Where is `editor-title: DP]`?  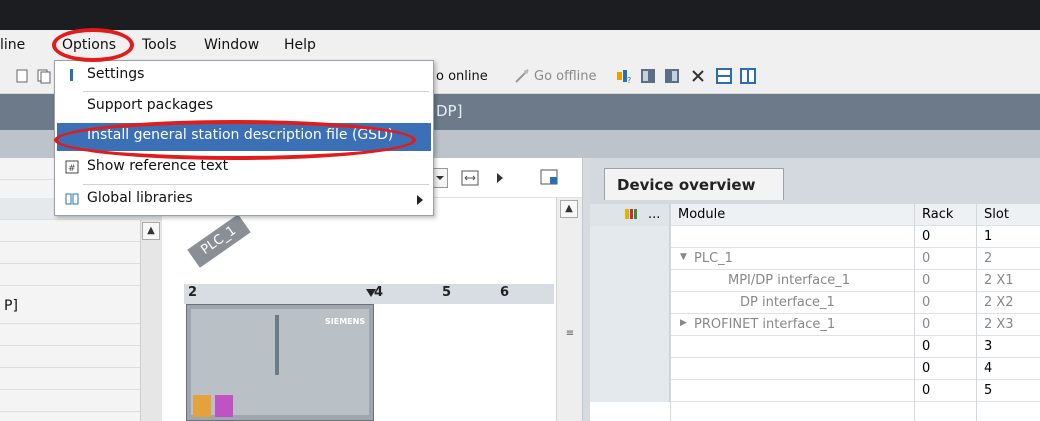 editor-title: DP] is located at coordinates (449, 111).